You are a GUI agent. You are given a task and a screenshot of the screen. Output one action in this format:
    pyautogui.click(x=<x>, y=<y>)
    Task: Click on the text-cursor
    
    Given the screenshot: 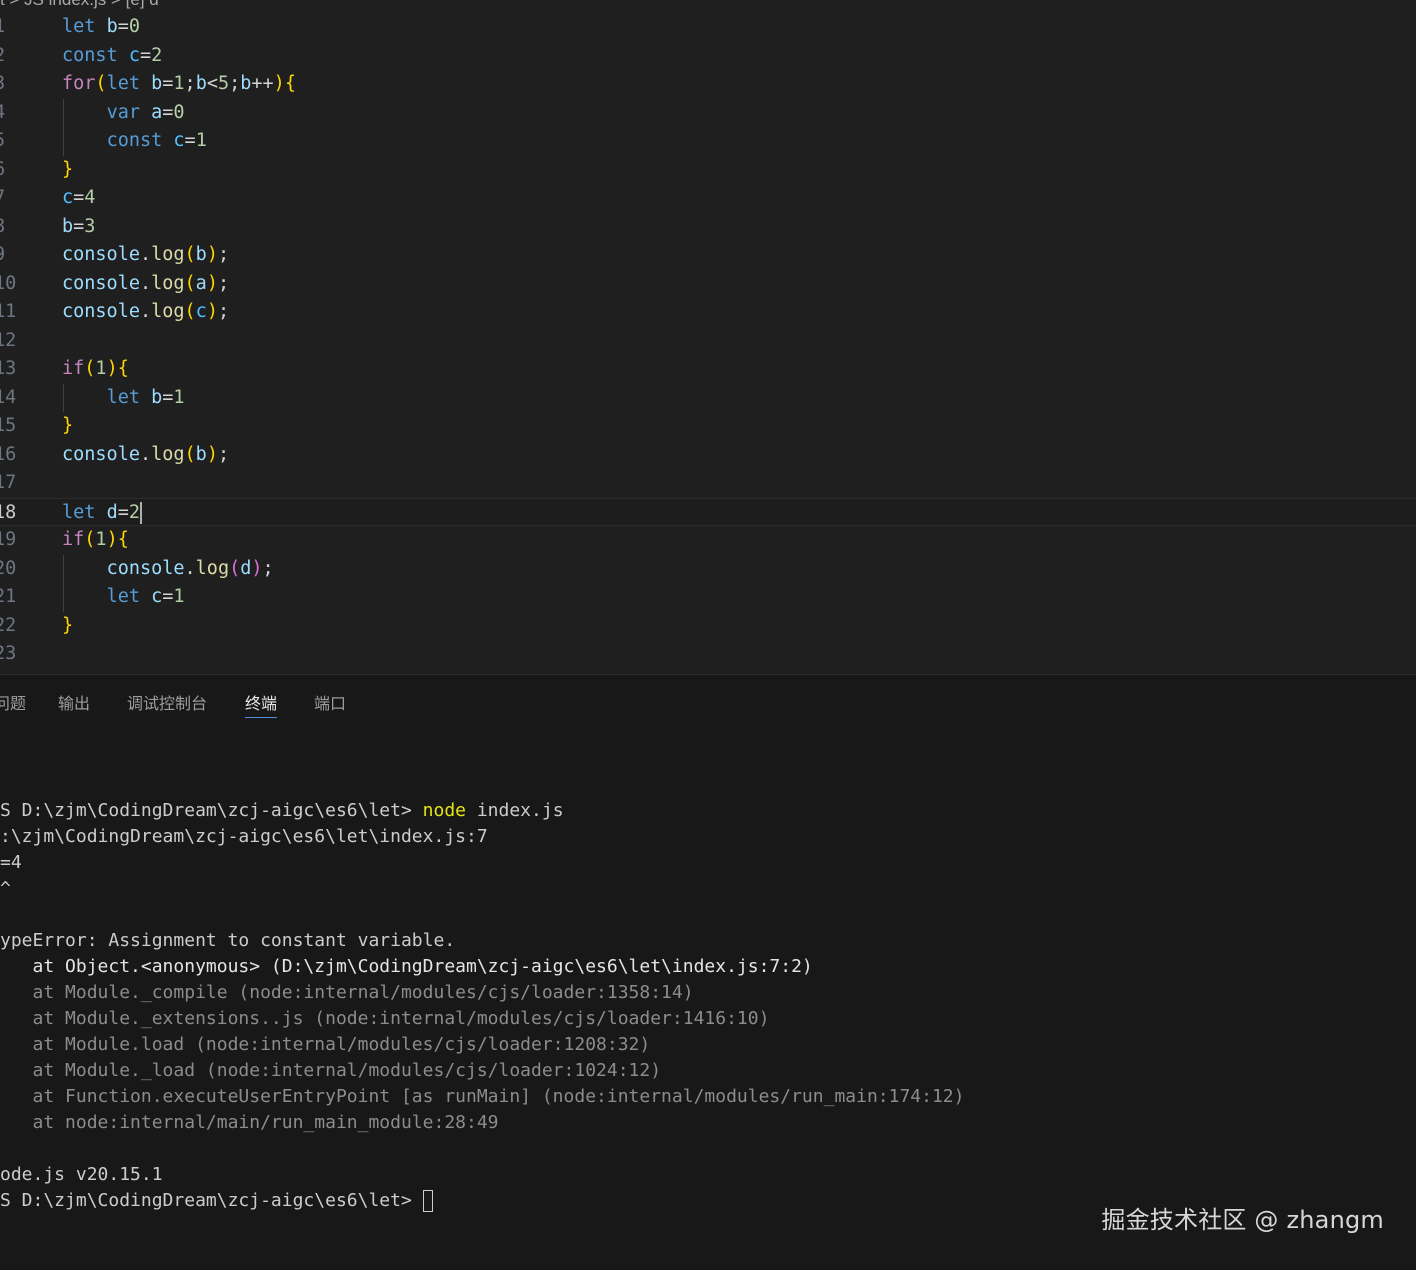 What is the action you would take?
    pyautogui.click(x=140, y=512)
    